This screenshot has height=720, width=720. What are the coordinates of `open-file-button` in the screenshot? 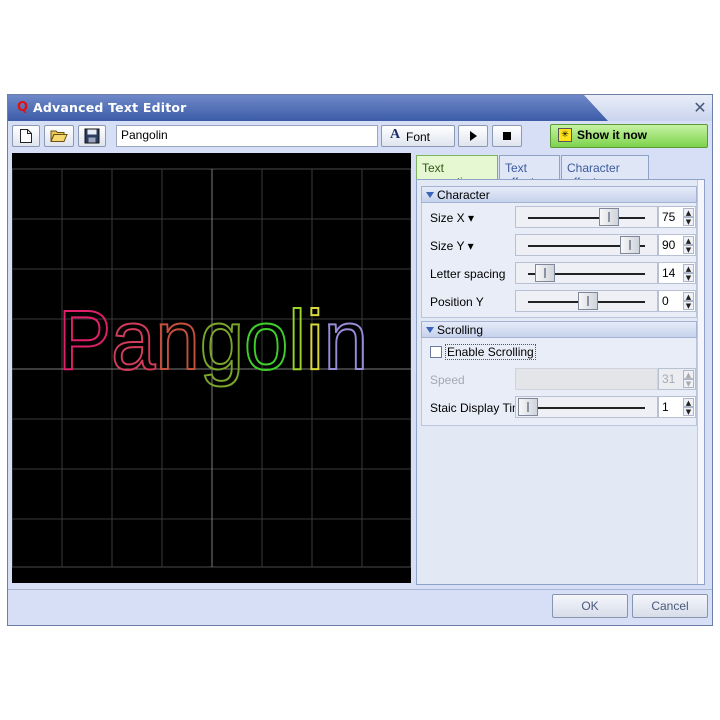 It's located at (59, 136).